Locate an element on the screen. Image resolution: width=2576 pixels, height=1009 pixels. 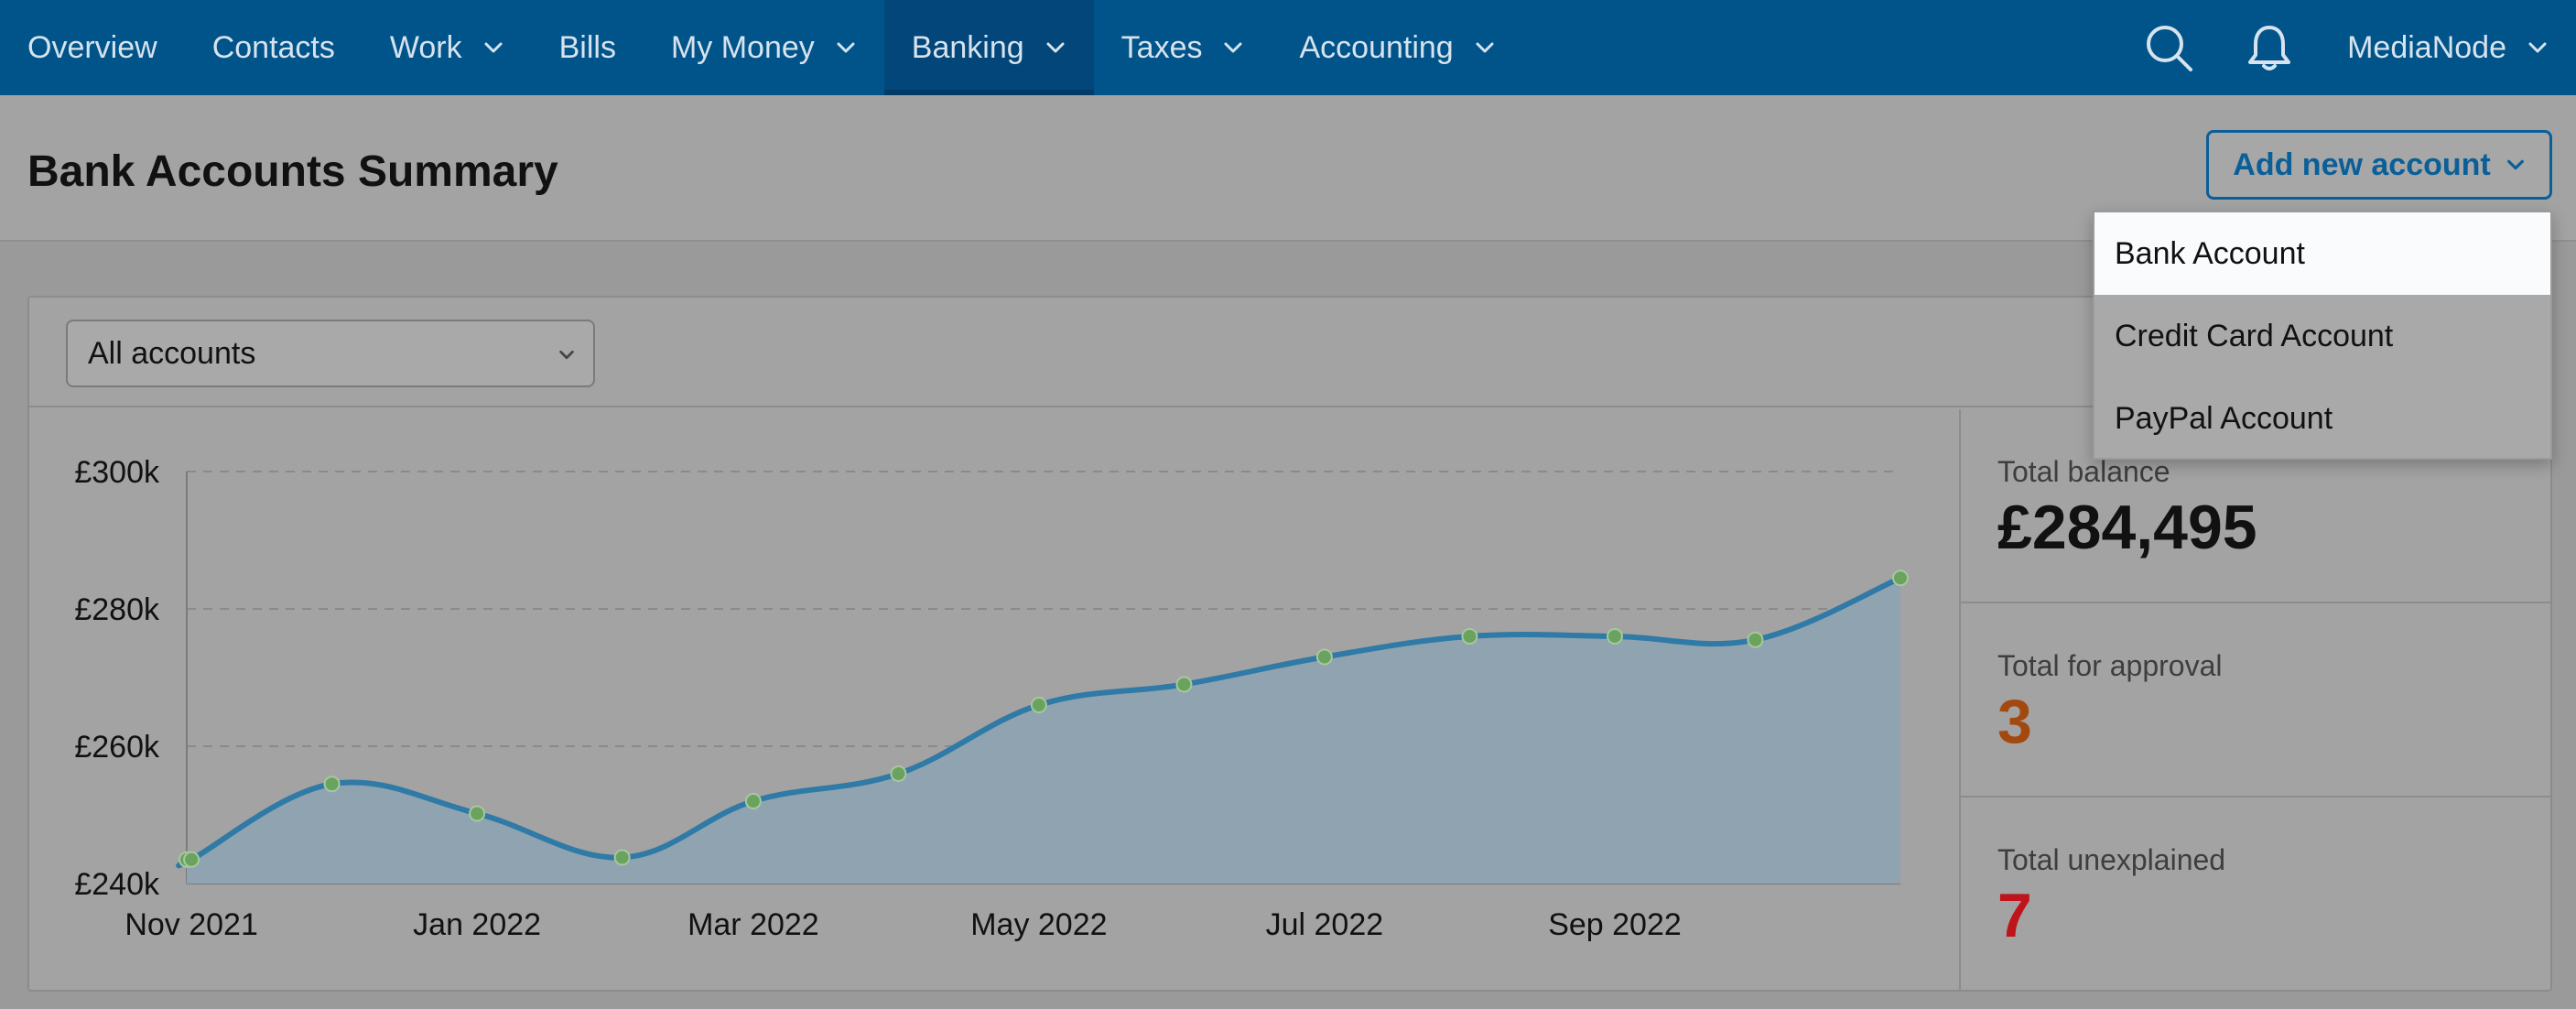
nav-item-work: Work is located at coordinates (448, 47).